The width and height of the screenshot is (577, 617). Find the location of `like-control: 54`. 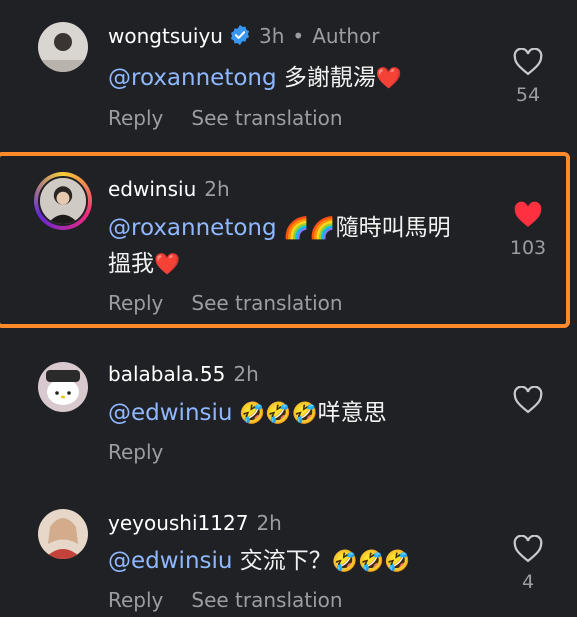

like-control: 54 is located at coordinates (528, 77).